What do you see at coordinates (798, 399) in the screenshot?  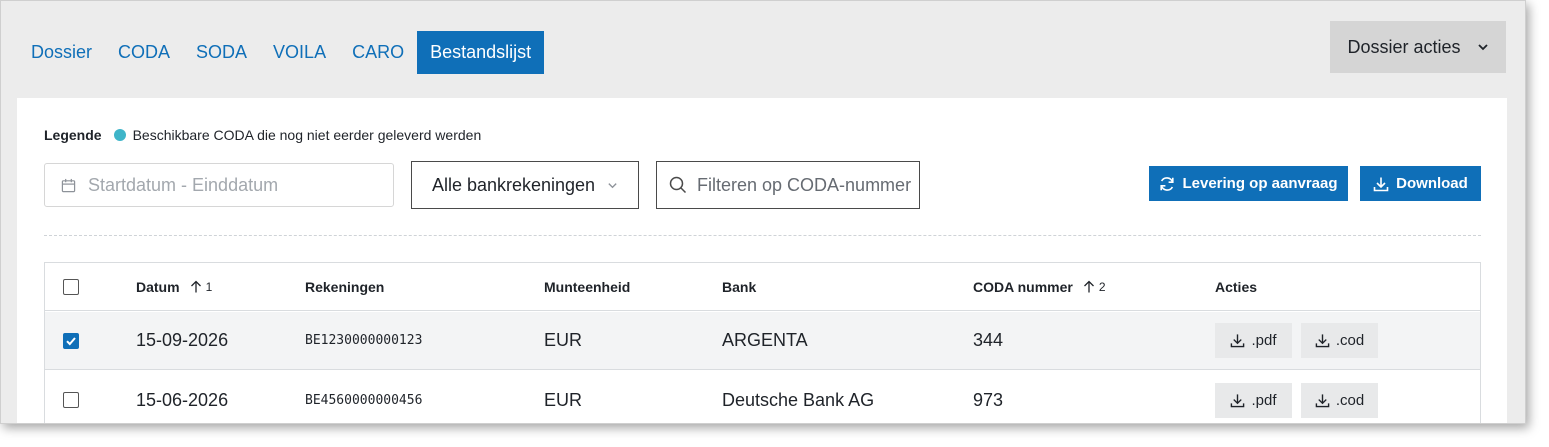 I see `cell-bank: Deutsche Bank AG` at bounding box center [798, 399].